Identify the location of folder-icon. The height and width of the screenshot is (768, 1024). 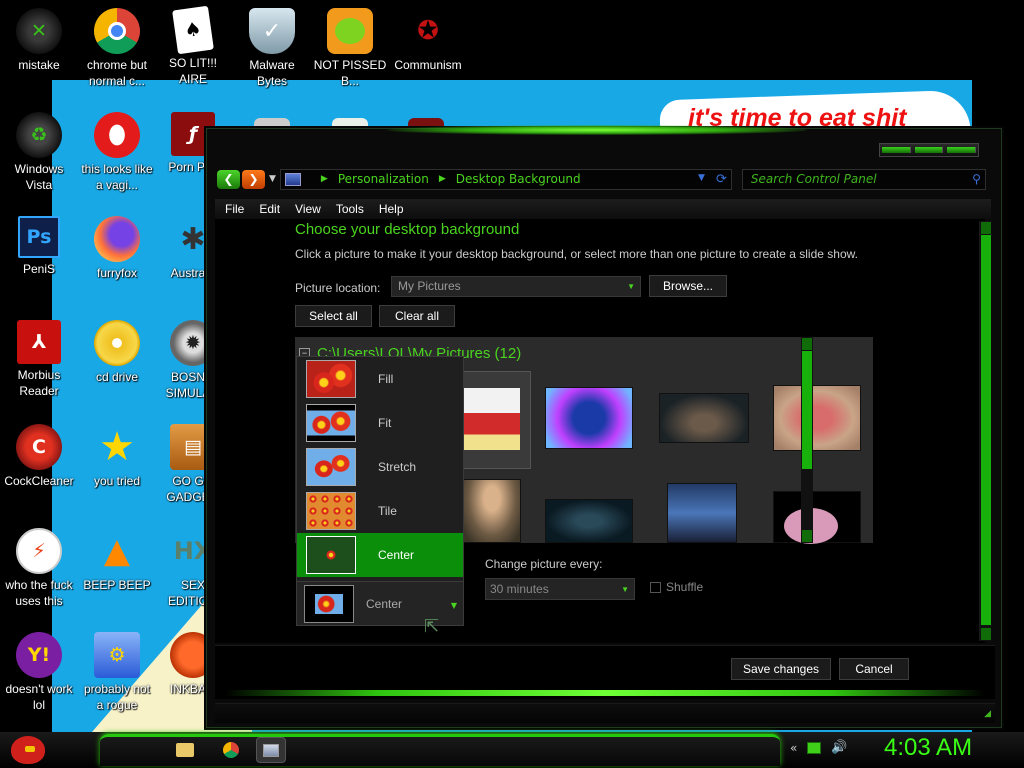
(185, 750).